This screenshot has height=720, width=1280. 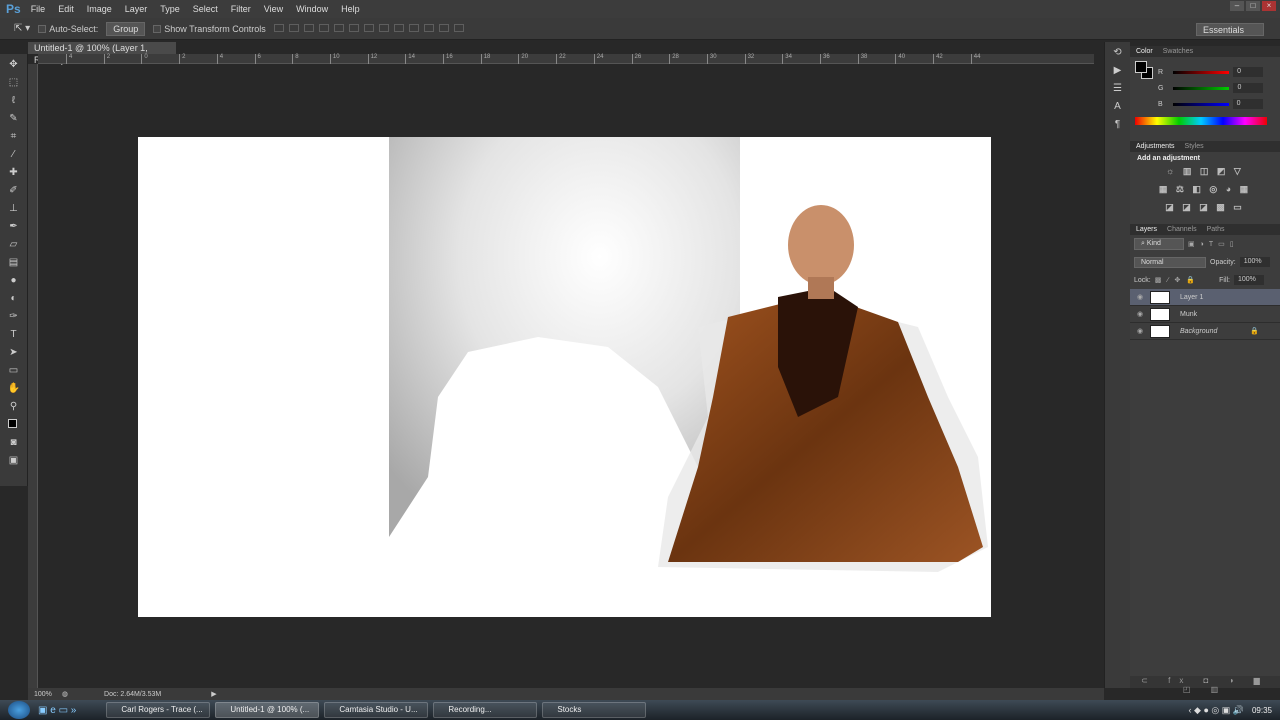 What do you see at coordinates (14, 65) in the screenshot?
I see `move-tool-icon: ✥` at bounding box center [14, 65].